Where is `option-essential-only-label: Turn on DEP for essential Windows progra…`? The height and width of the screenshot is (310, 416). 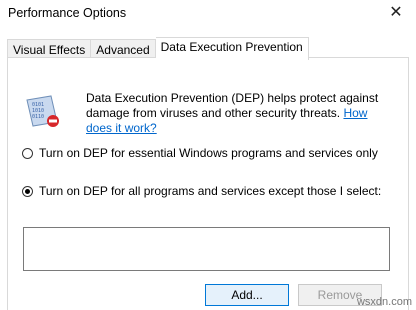 option-essential-only-label: Turn on DEP for essential Windows progra… is located at coordinates (208, 153).